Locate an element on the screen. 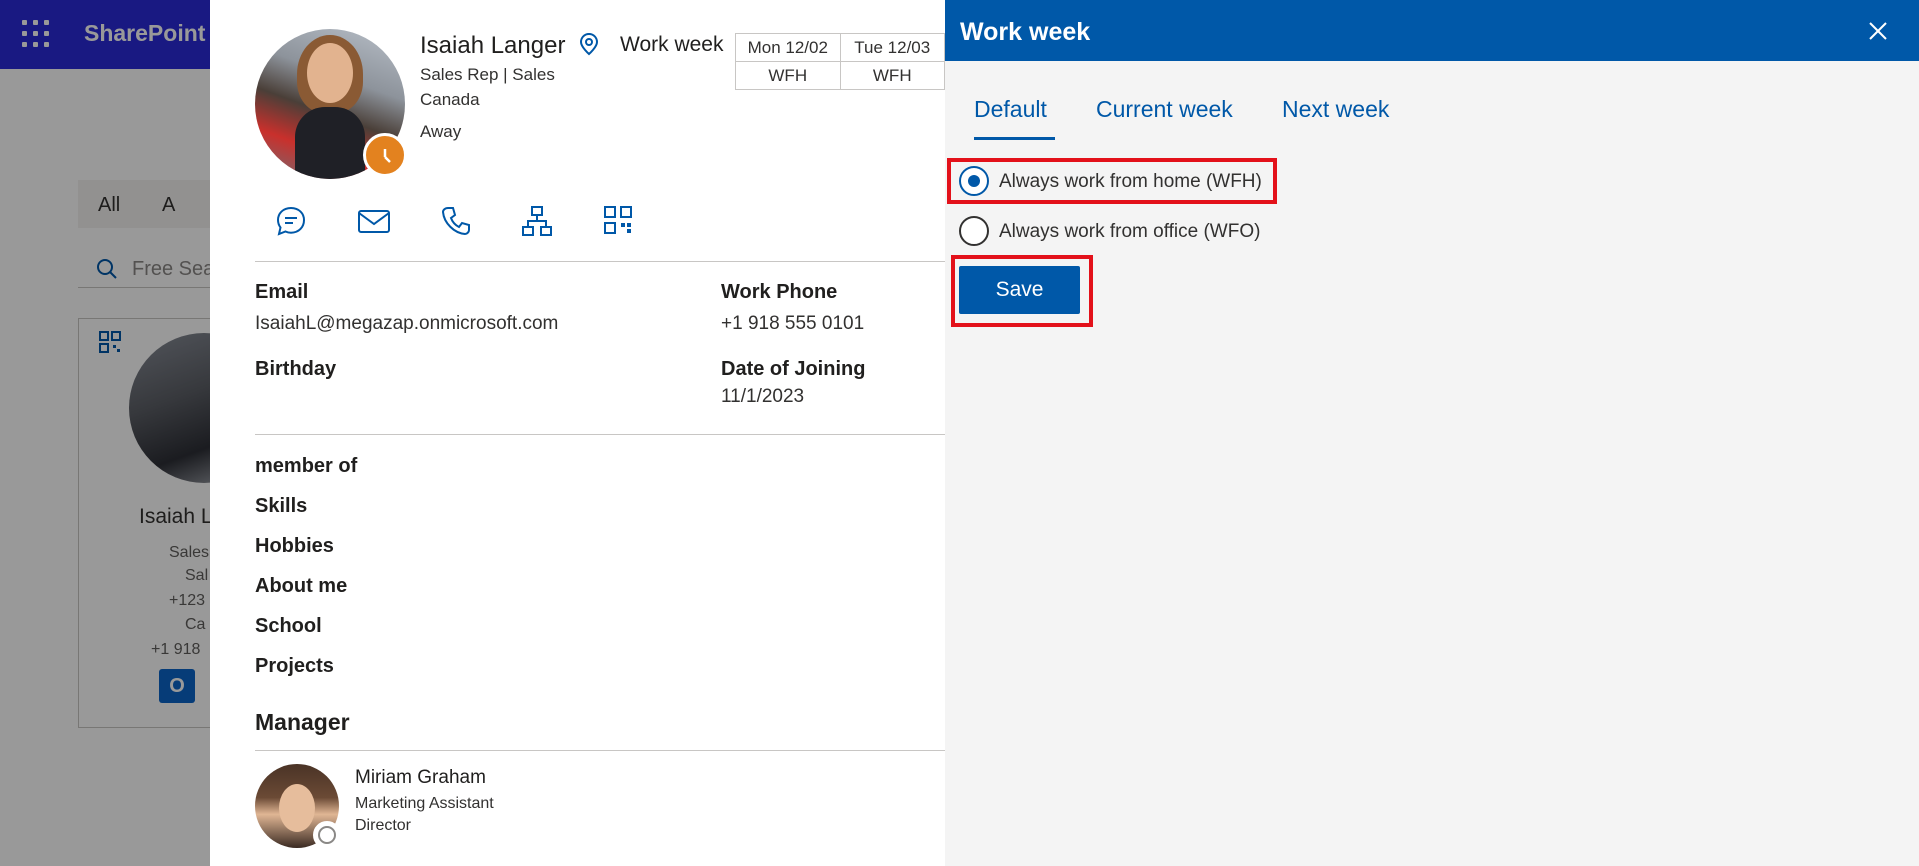  save-button: Save is located at coordinates (1019, 290).